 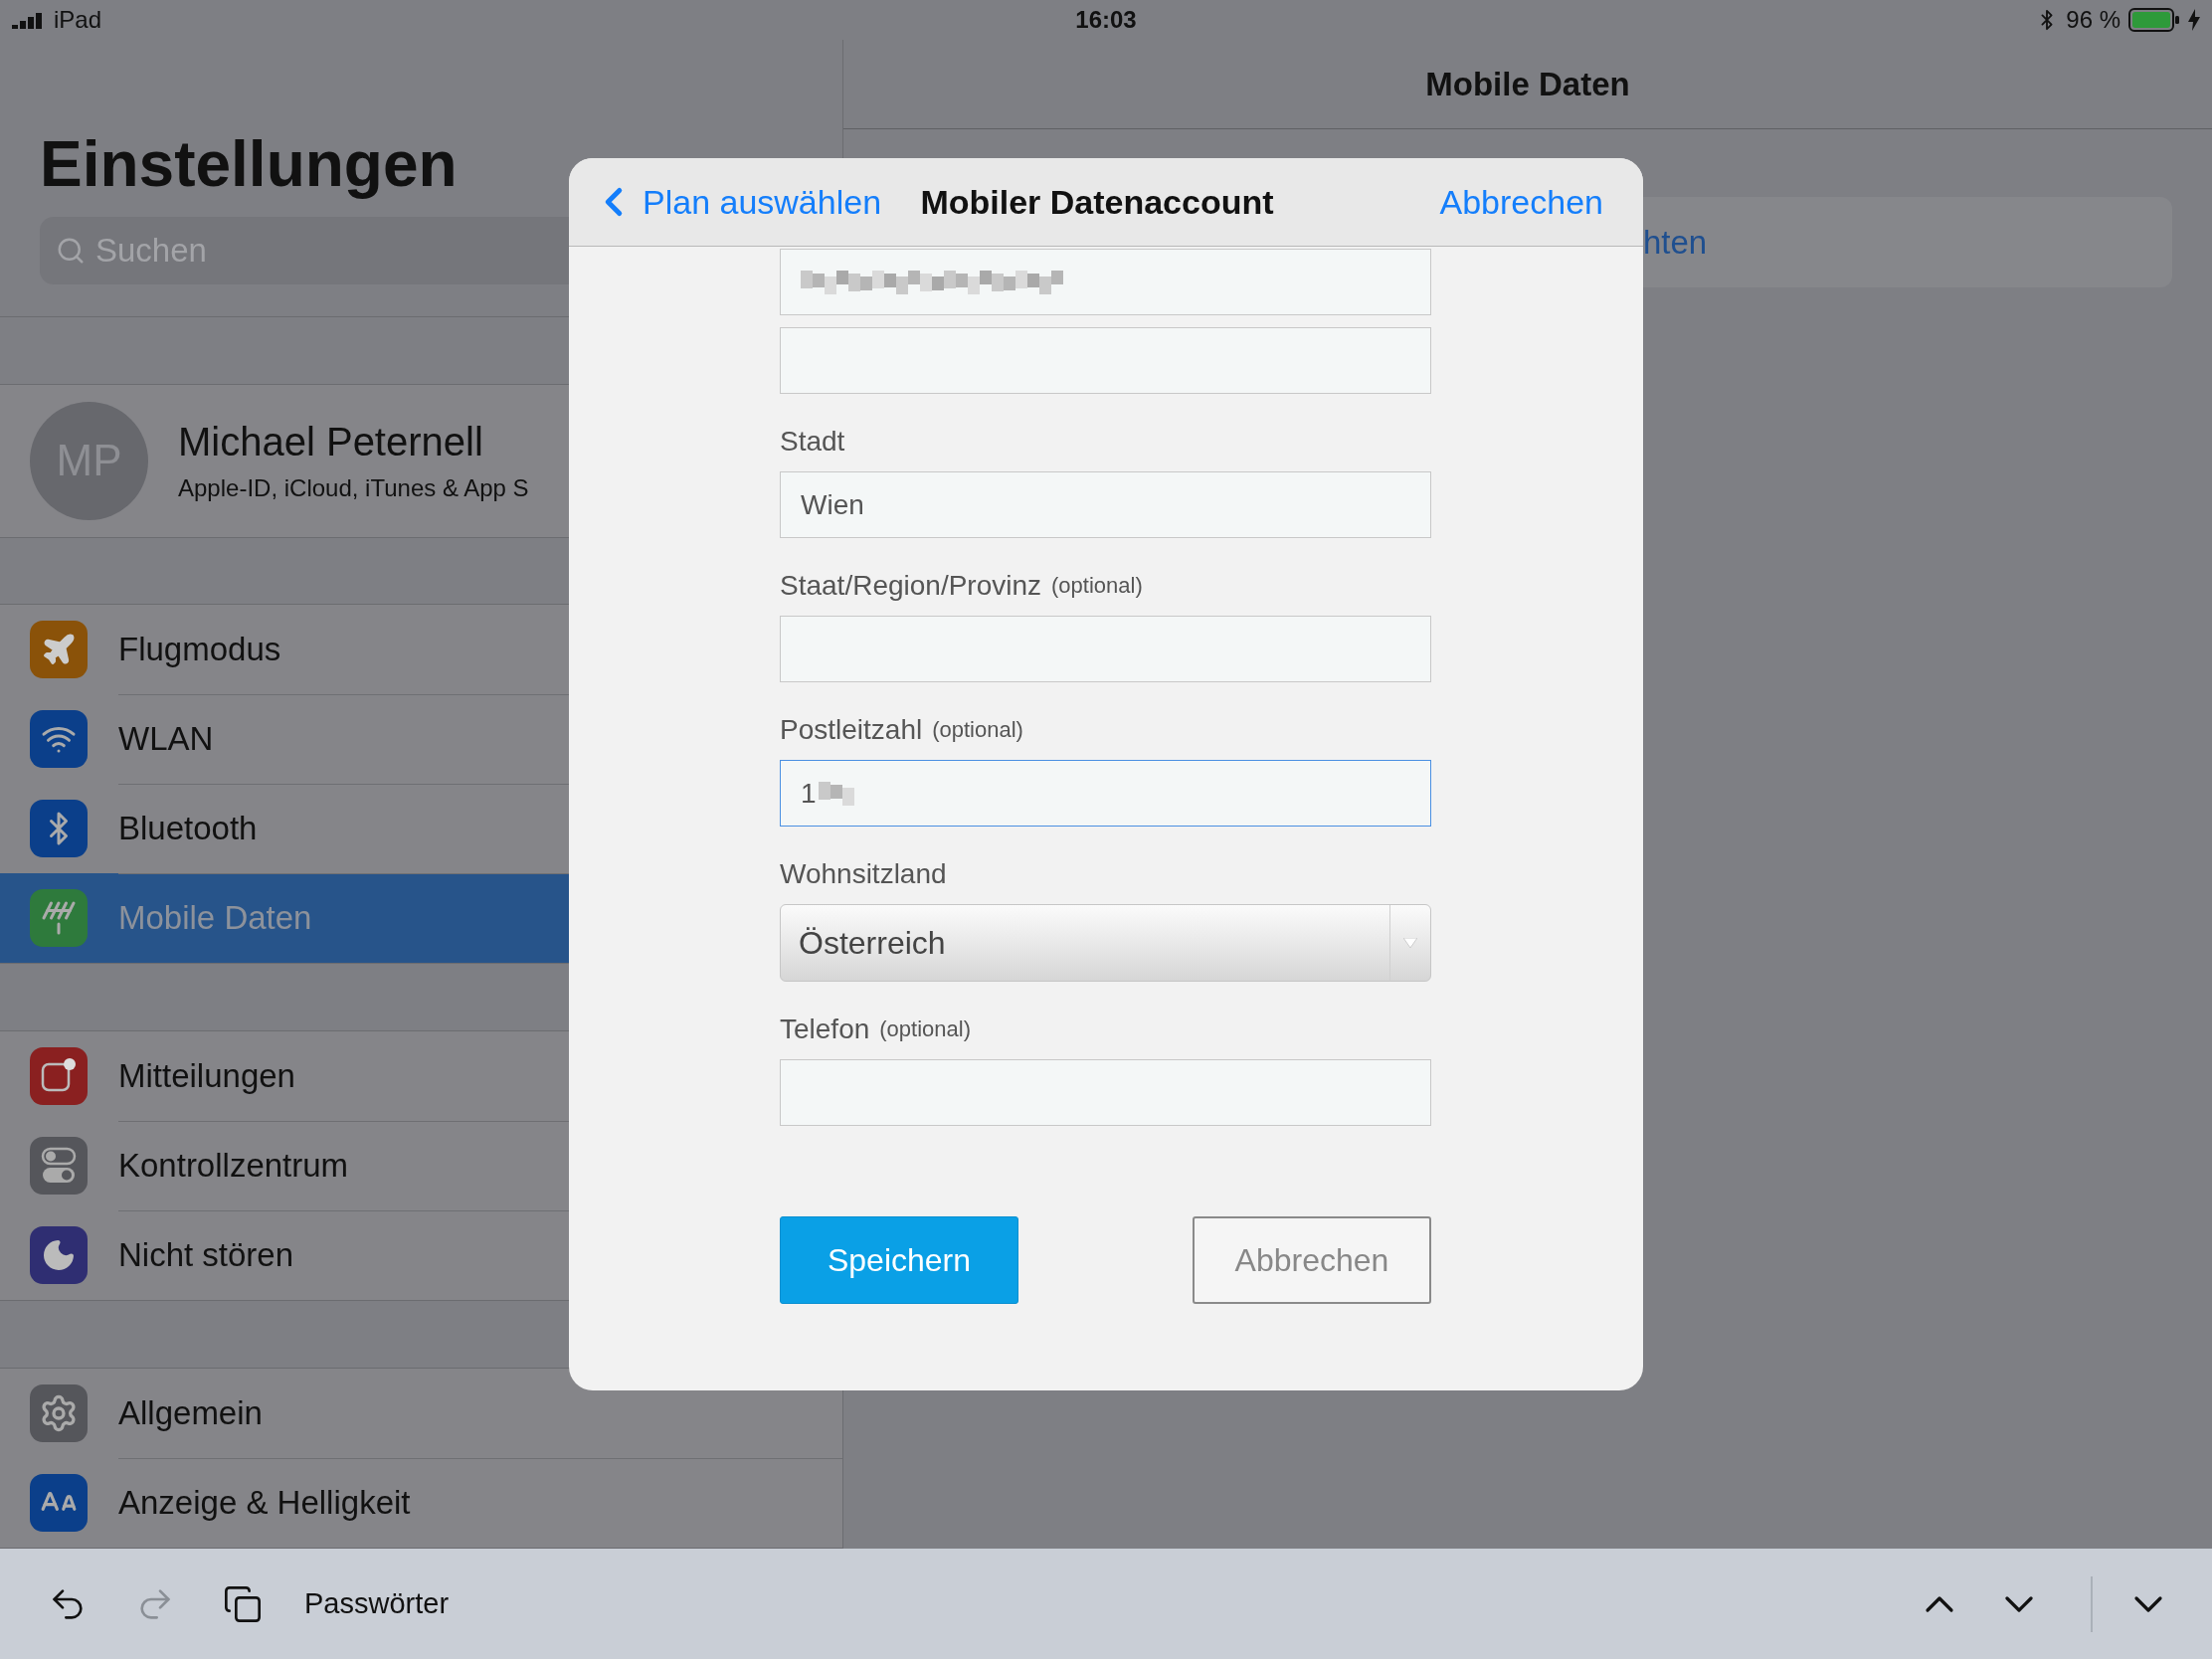 I want to click on nav-title: Mobile Daten, so click(x=1527, y=84).